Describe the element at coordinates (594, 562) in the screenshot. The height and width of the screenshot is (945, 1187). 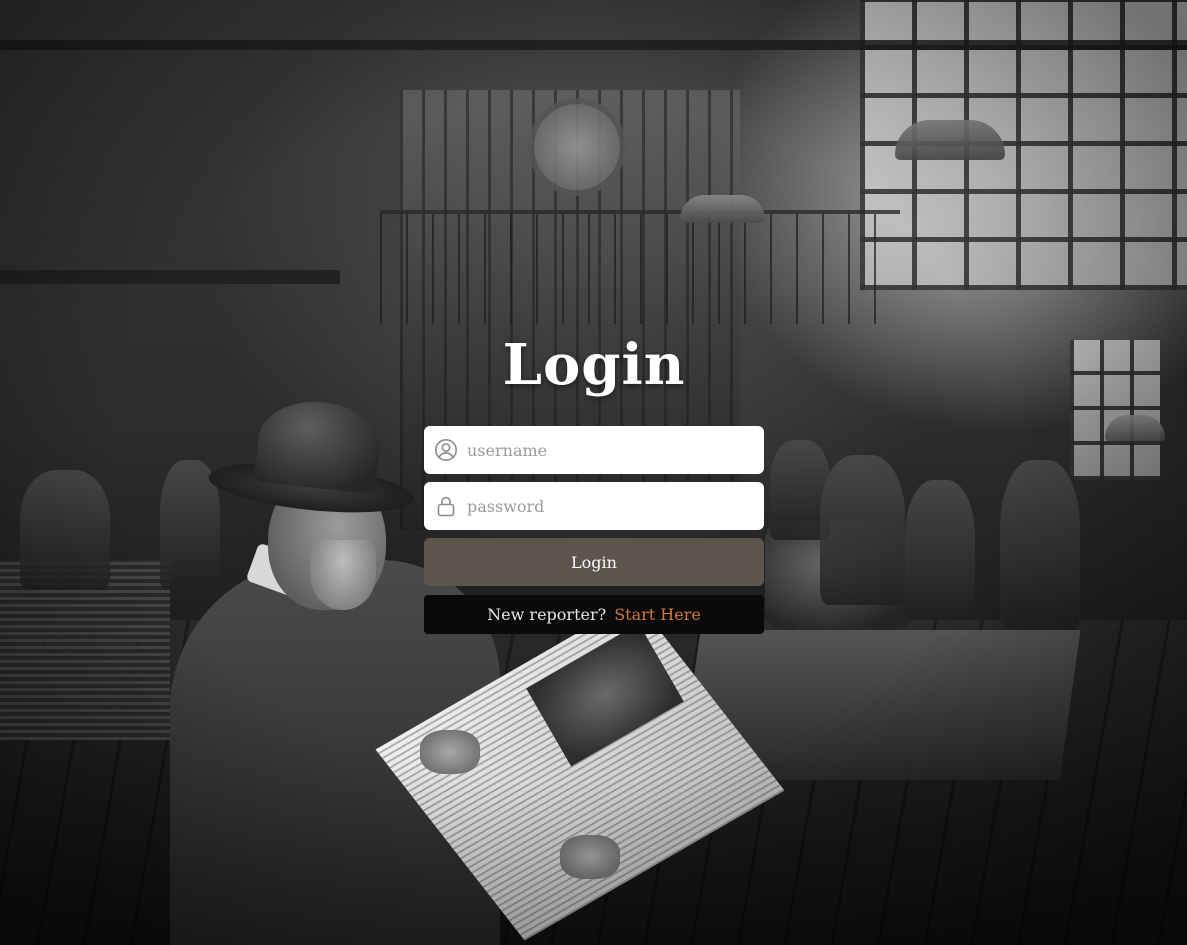
I see `login-button: Login` at that location.